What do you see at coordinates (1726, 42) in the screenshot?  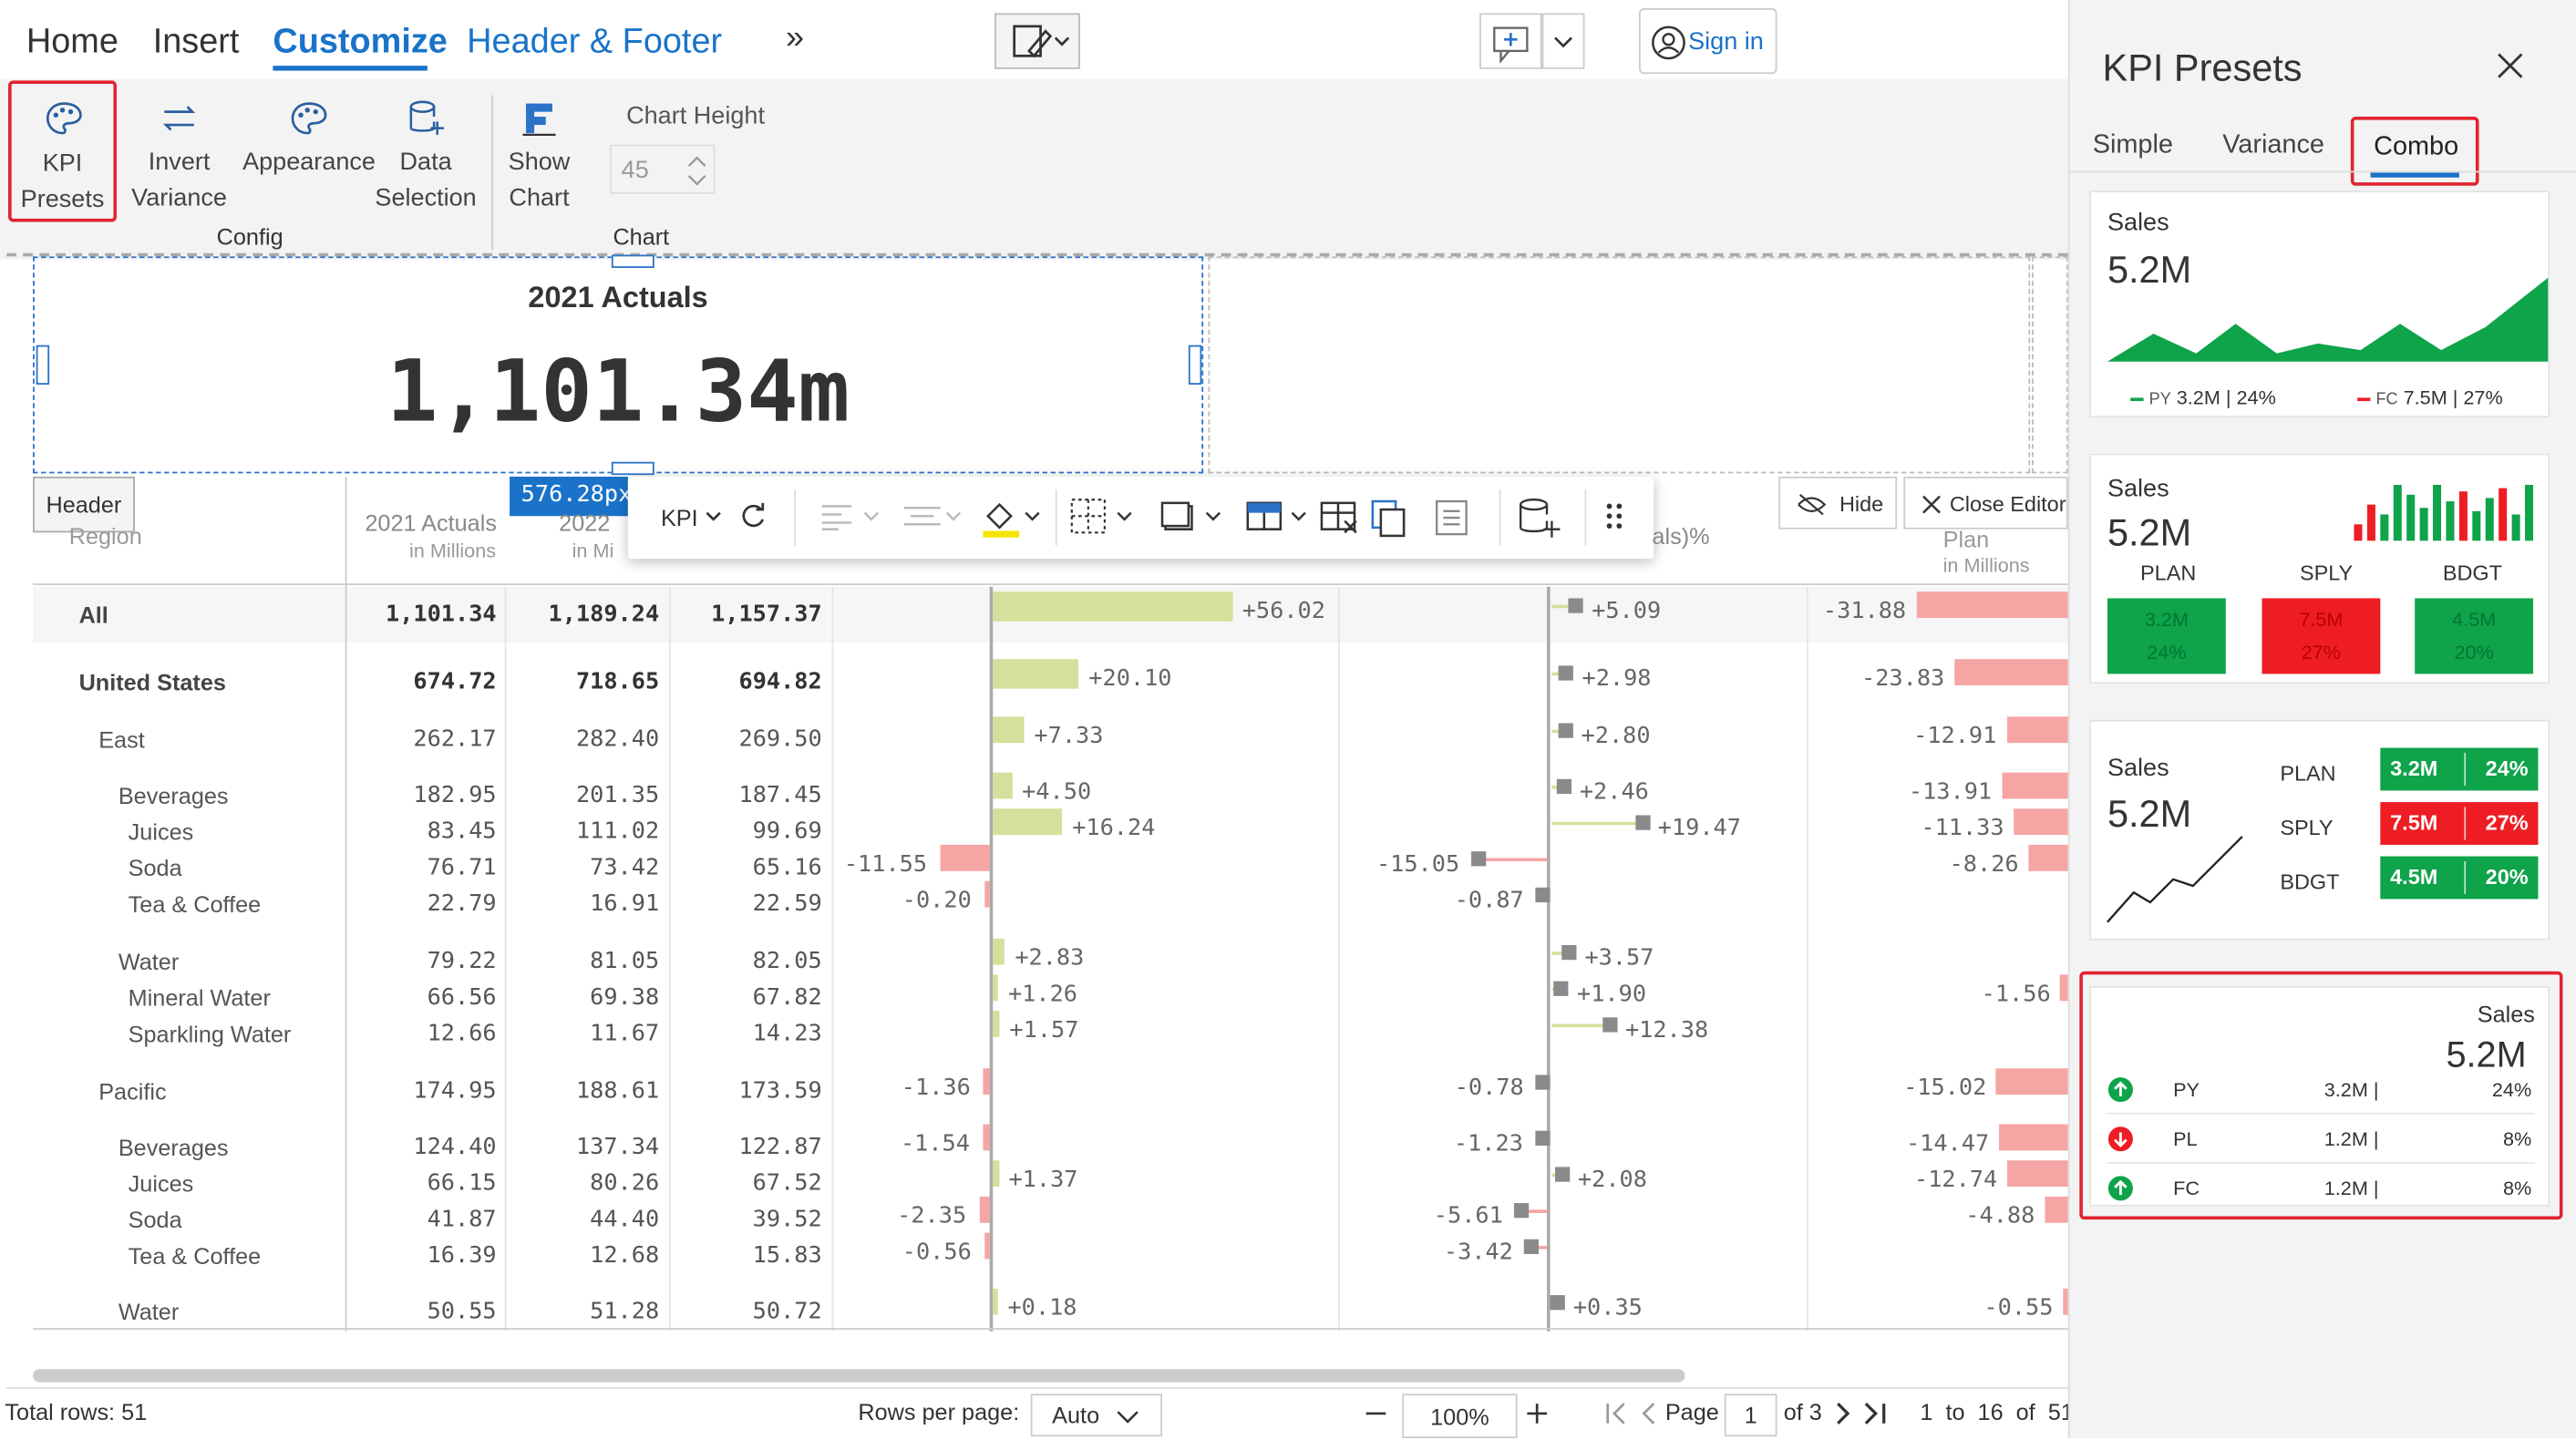 I see `sign-in-label: Sign in` at bounding box center [1726, 42].